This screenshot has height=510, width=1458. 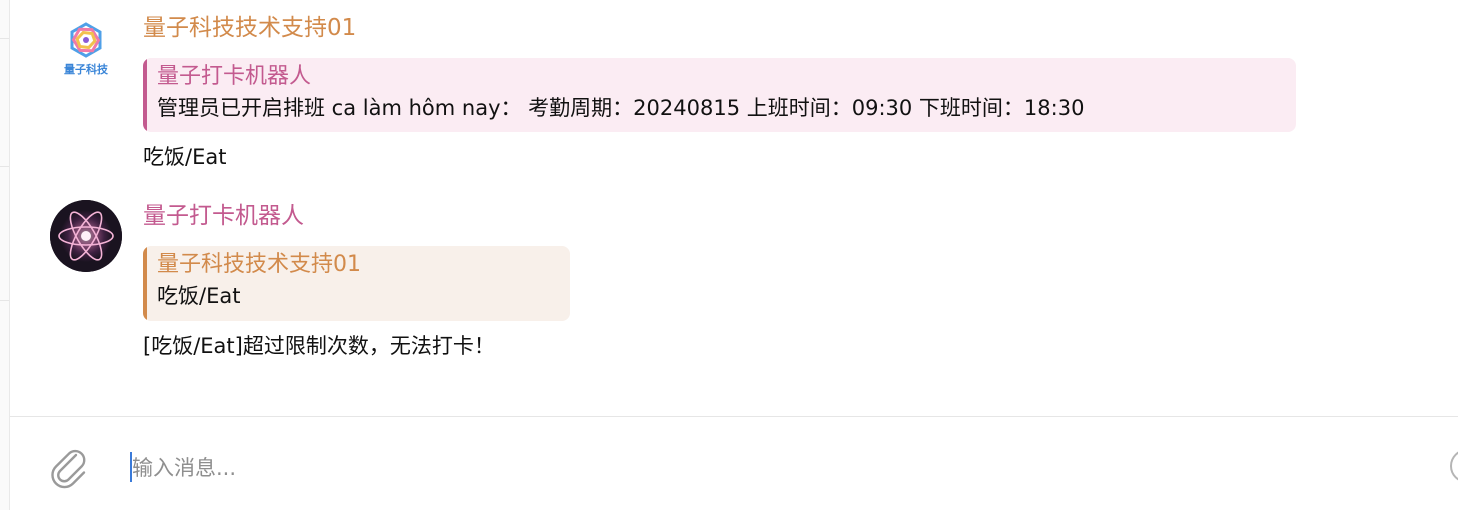 What do you see at coordinates (5, 255) in the screenshot?
I see `left-rail` at bounding box center [5, 255].